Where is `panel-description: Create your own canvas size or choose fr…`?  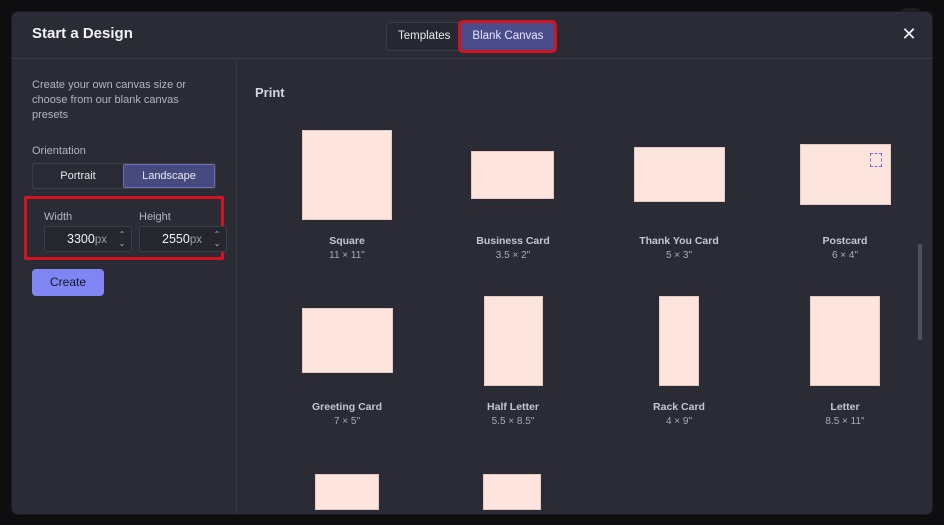 panel-description: Create your own canvas size or choose fr… is located at coordinates (109, 100).